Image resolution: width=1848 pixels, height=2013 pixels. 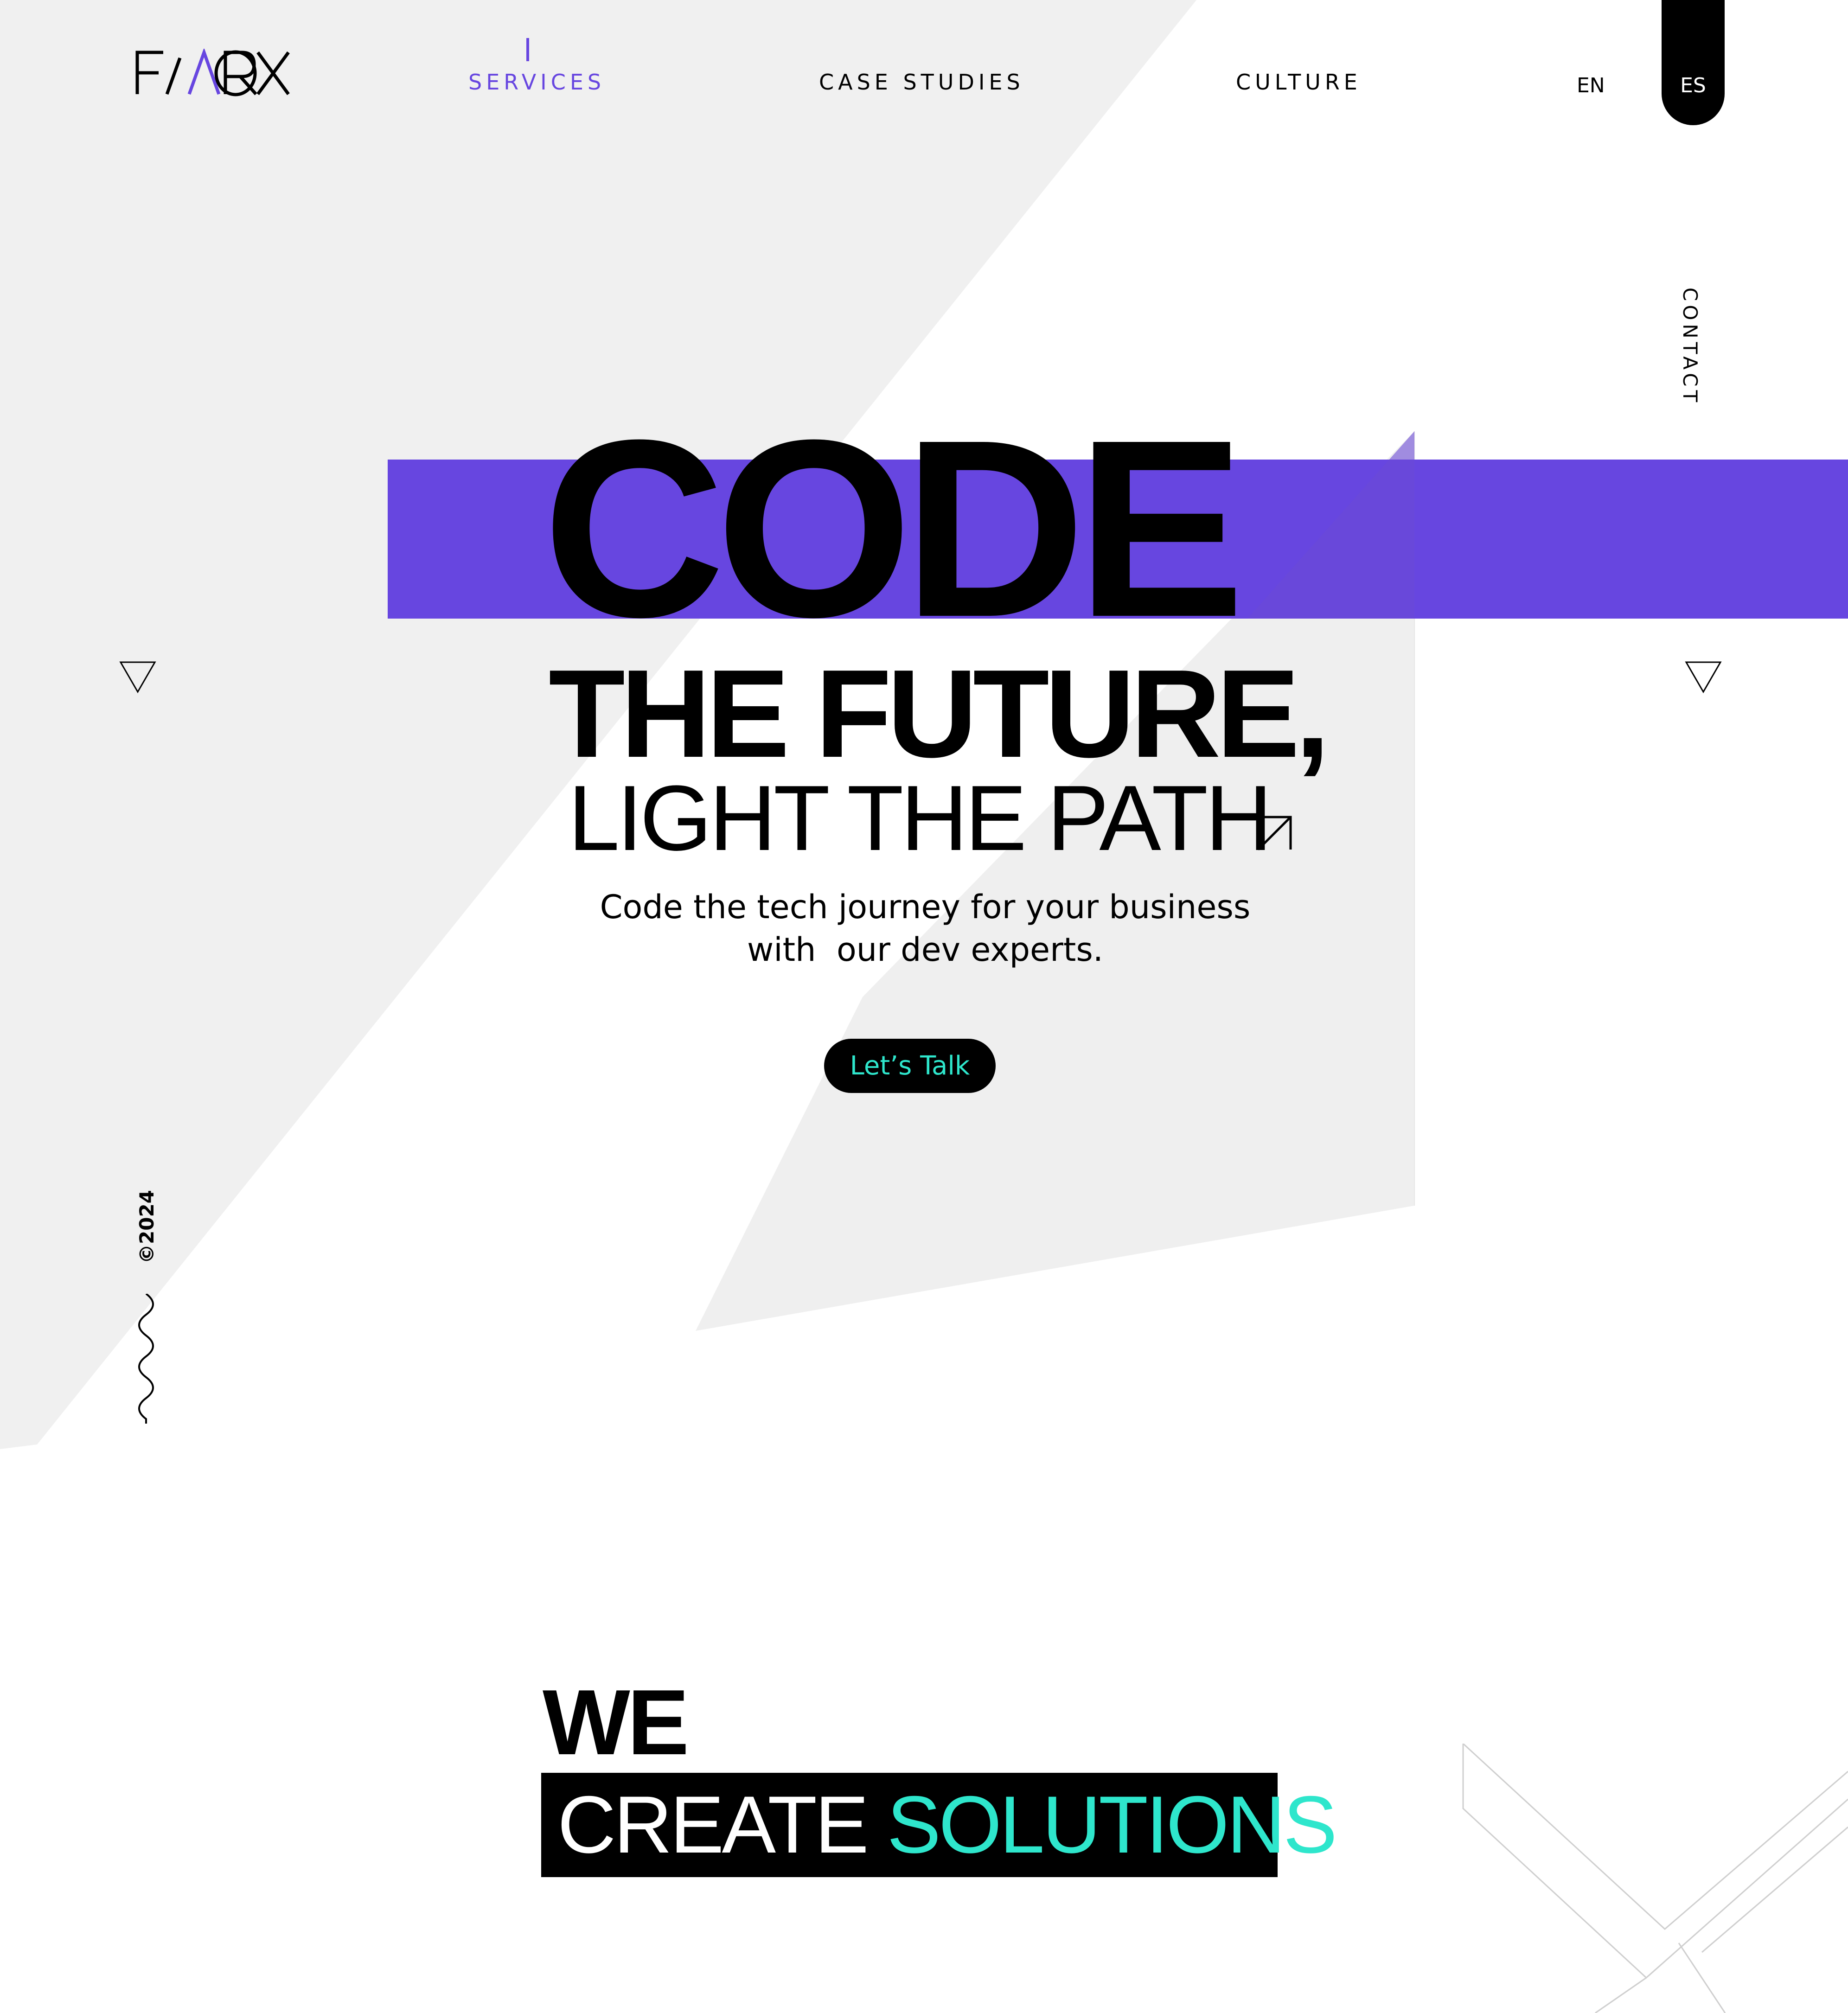 I want to click on hero-headline-future: THE FUTURE,, so click(x=939, y=714).